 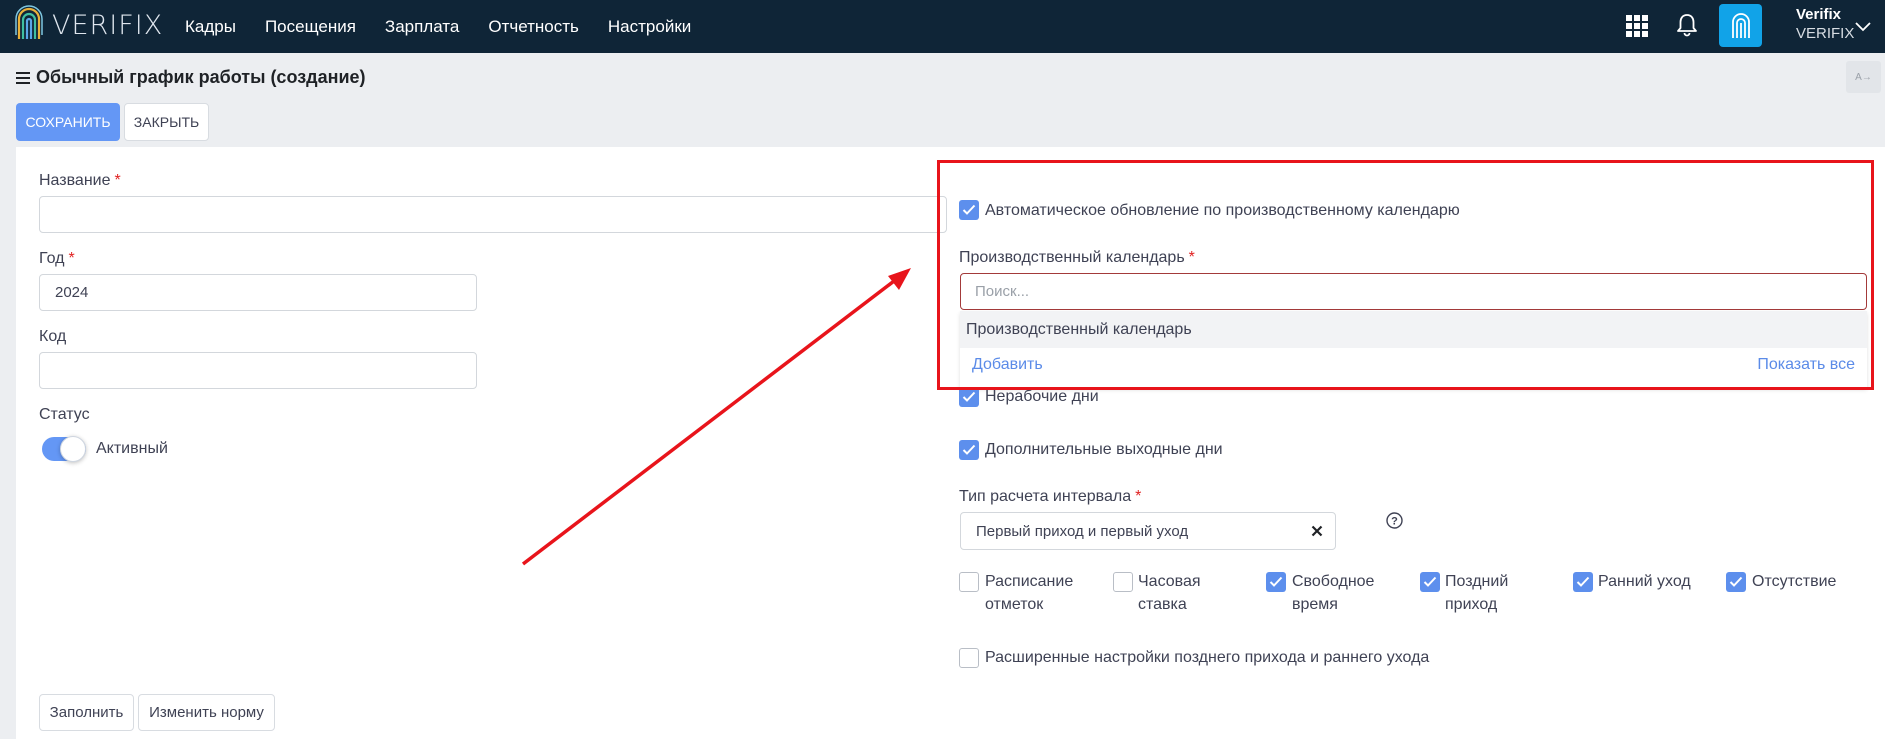 I want to click on translate-button: A→, so click(x=1863, y=77).